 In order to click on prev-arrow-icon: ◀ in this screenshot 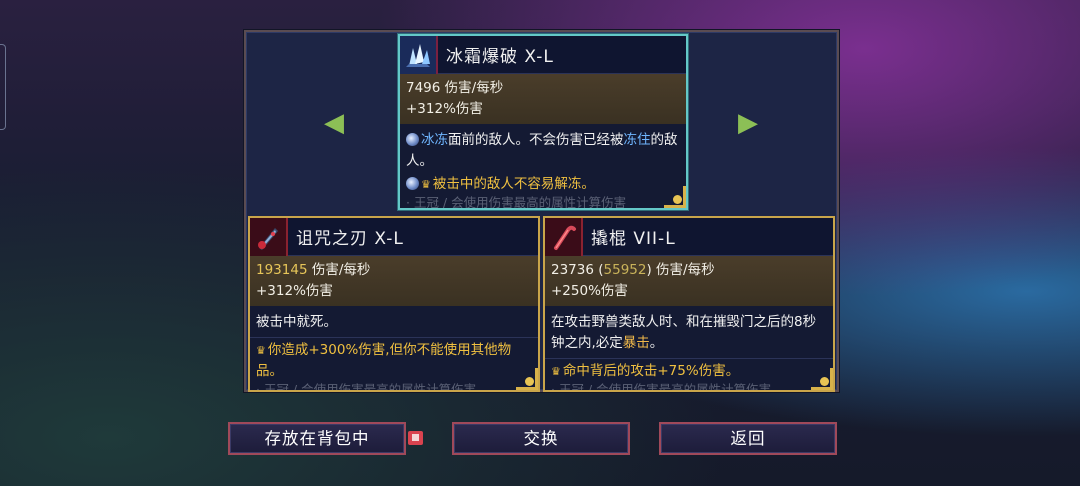, I will do `click(334, 123)`.